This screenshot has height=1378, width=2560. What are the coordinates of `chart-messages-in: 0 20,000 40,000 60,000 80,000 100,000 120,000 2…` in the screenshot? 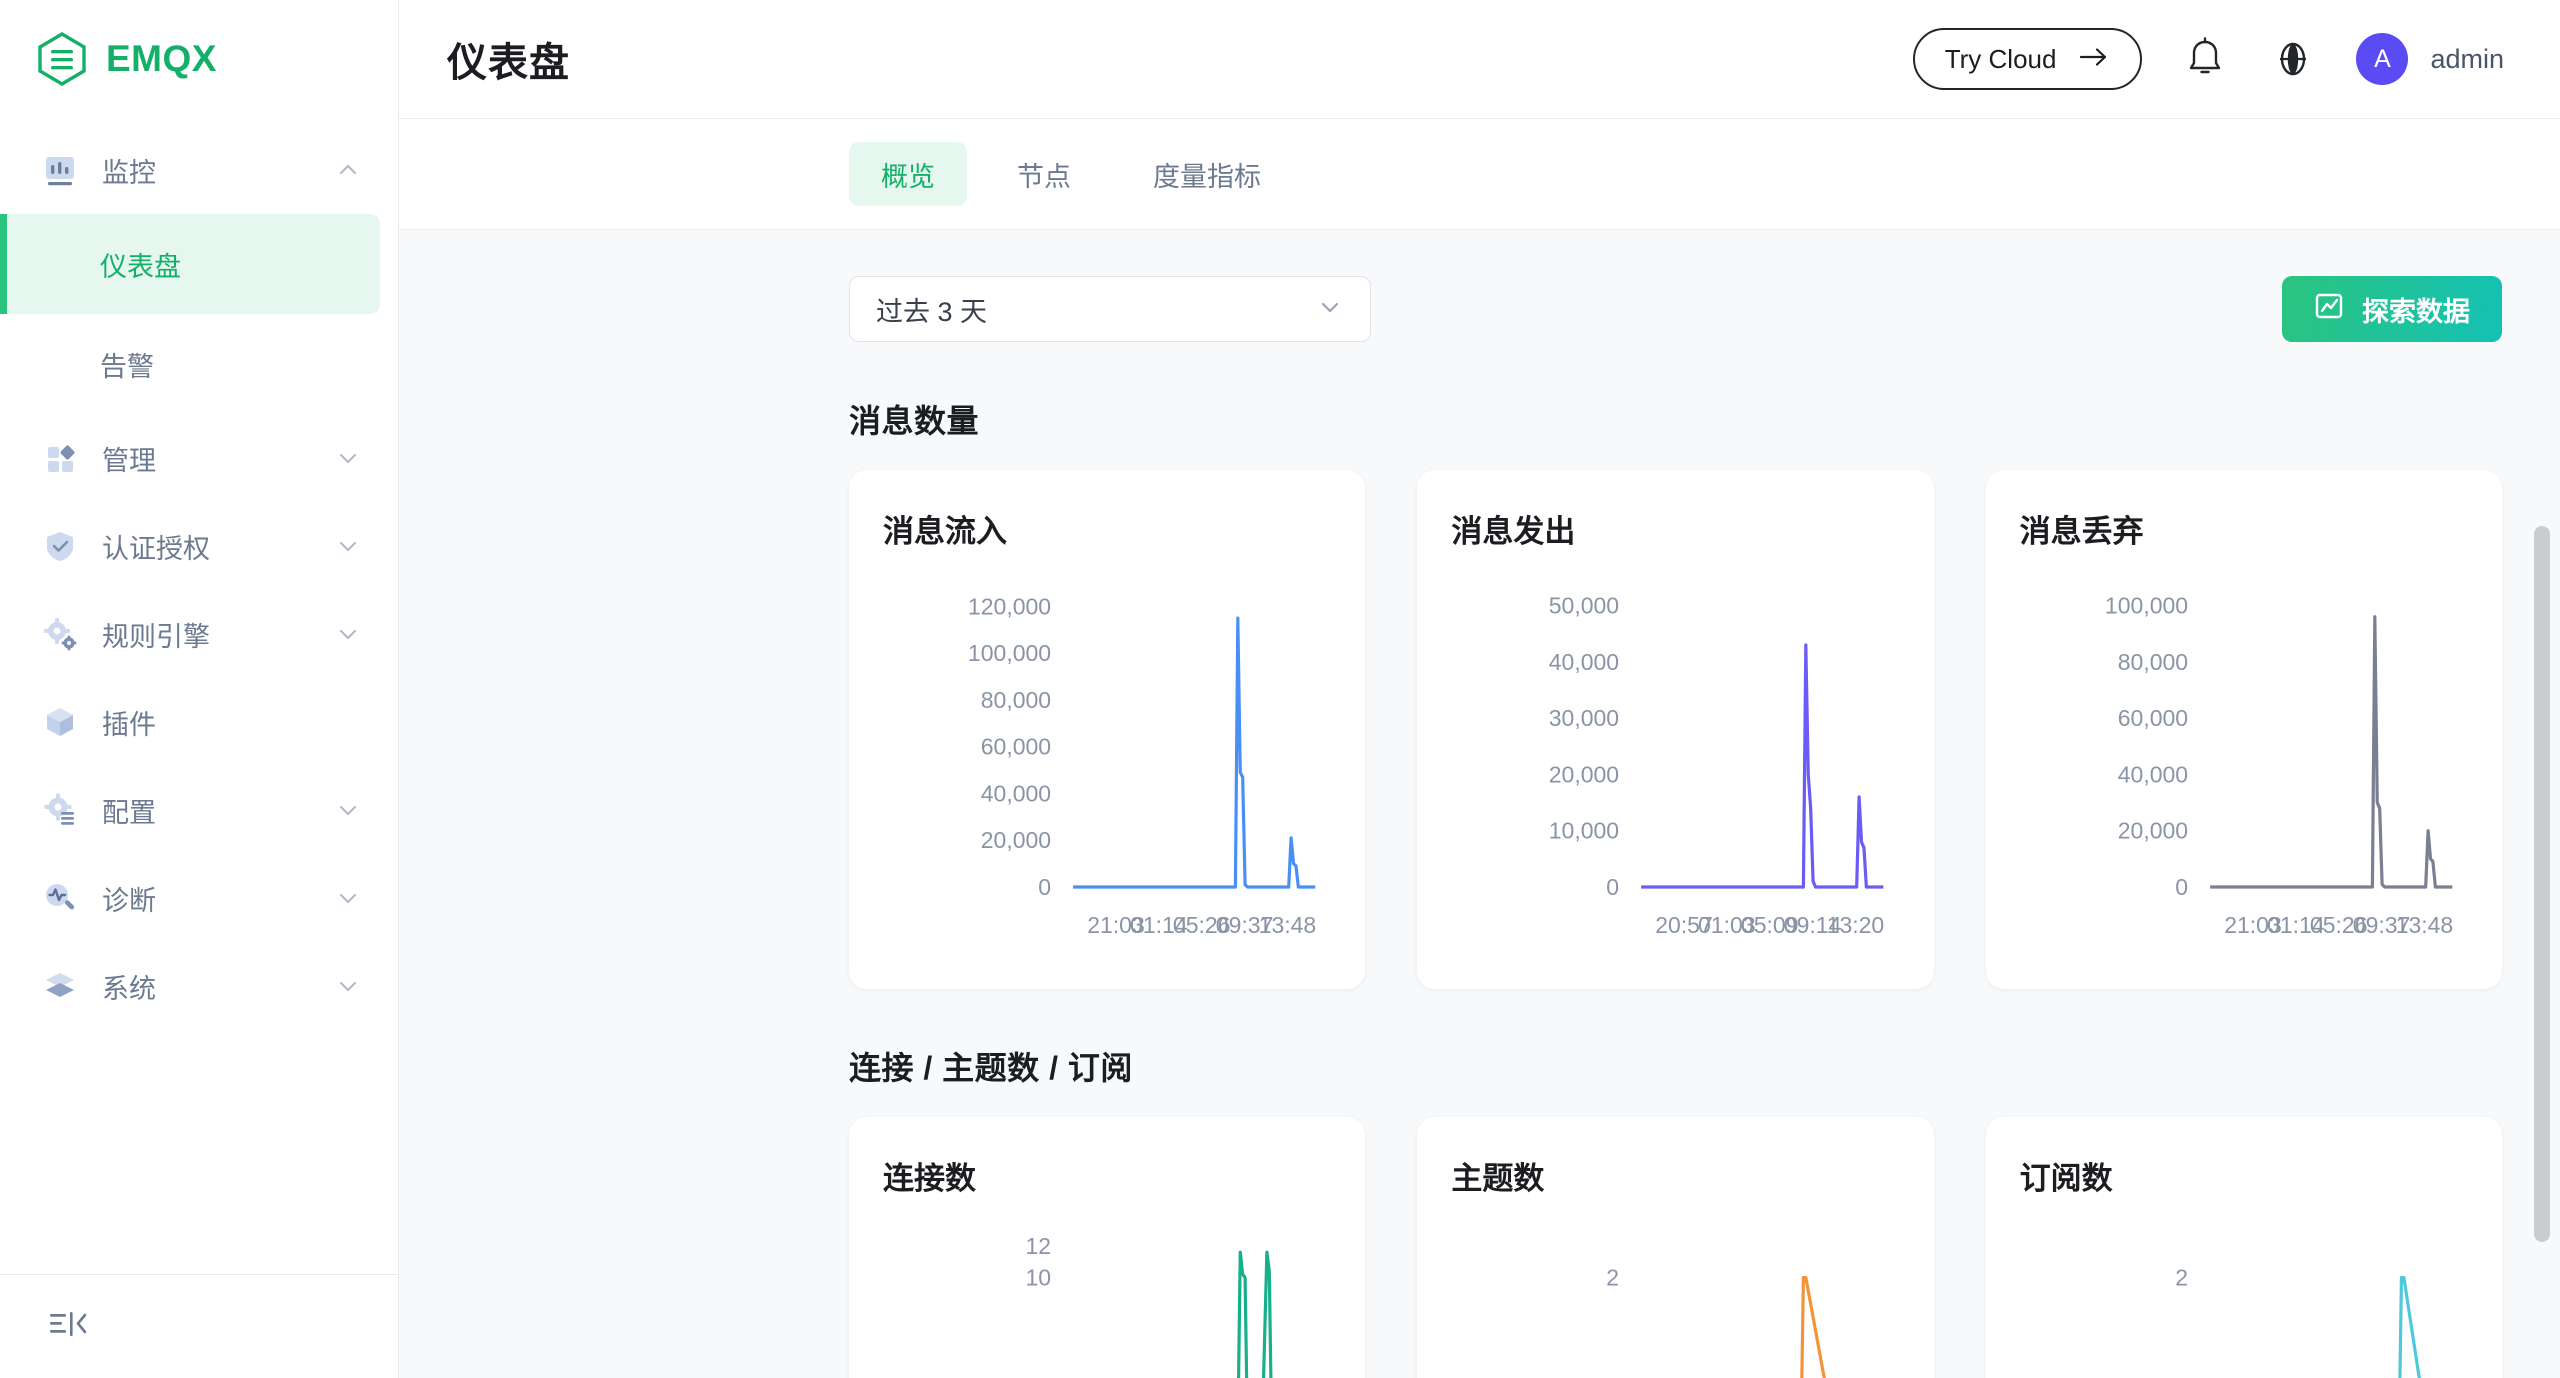 It's located at (1107, 765).